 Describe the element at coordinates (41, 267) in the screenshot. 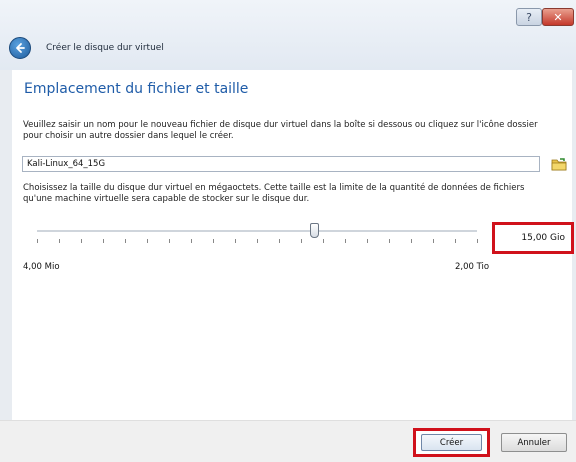

I see `slider-min-label: 4,00 Mio` at that location.